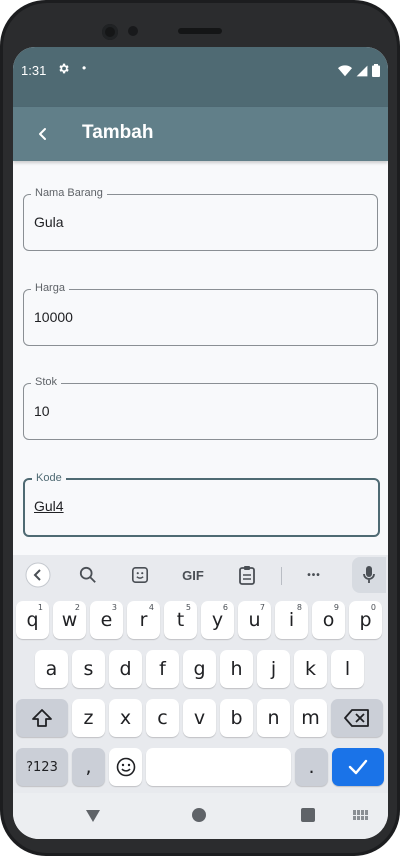  I want to click on back-button, so click(43, 134).